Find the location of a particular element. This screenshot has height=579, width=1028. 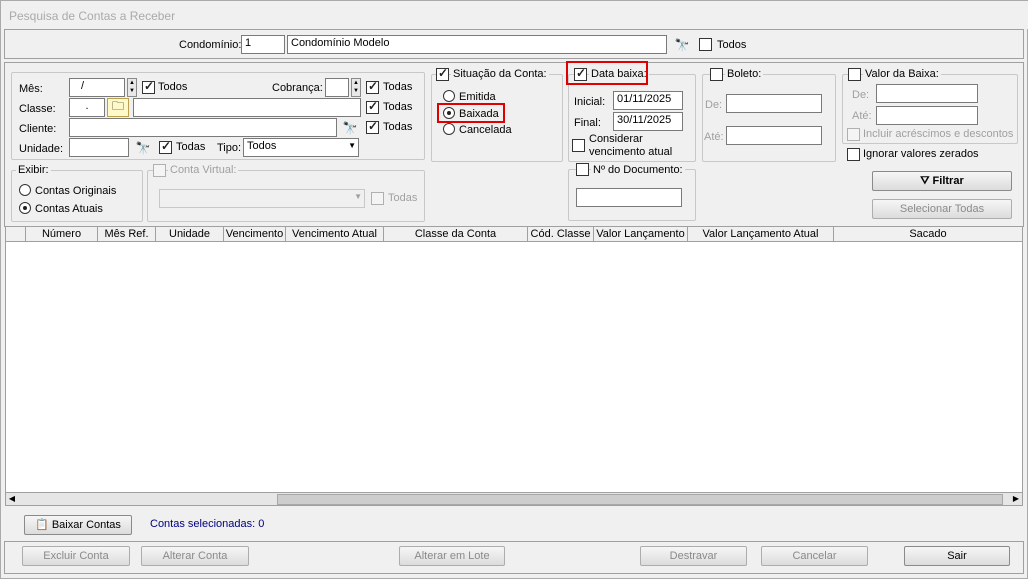

filtrar-button: ⛛ Filtrar is located at coordinates (942, 181).